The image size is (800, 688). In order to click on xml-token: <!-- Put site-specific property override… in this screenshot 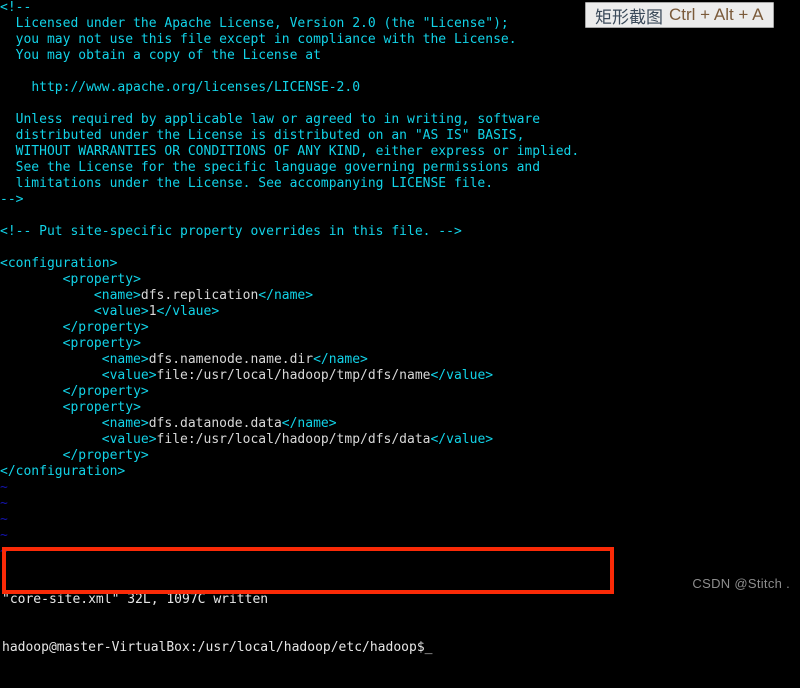, I will do `click(231, 231)`.